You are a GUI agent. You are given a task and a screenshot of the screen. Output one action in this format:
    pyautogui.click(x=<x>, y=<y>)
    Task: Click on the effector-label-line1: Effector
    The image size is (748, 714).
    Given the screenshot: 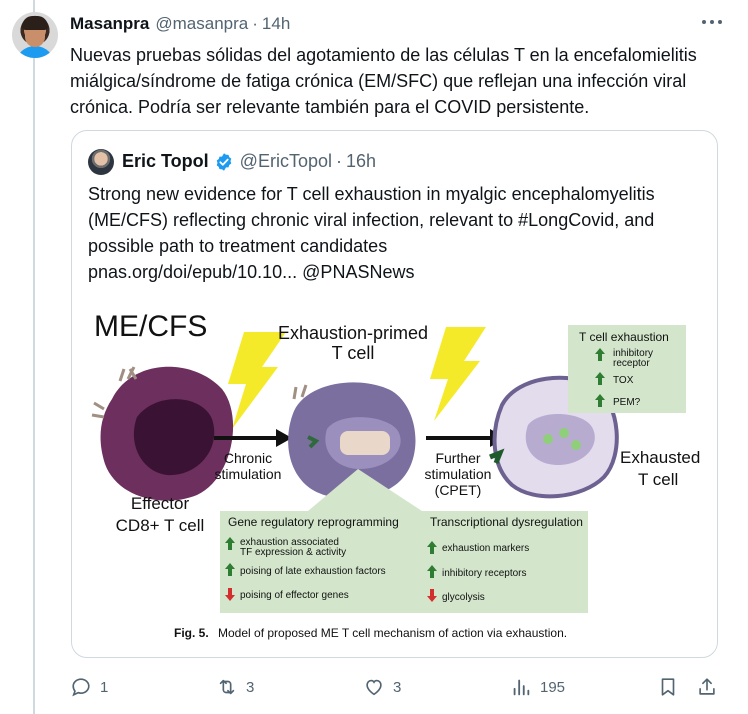 What is the action you would take?
    pyautogui.click(x=160, y=503)
    